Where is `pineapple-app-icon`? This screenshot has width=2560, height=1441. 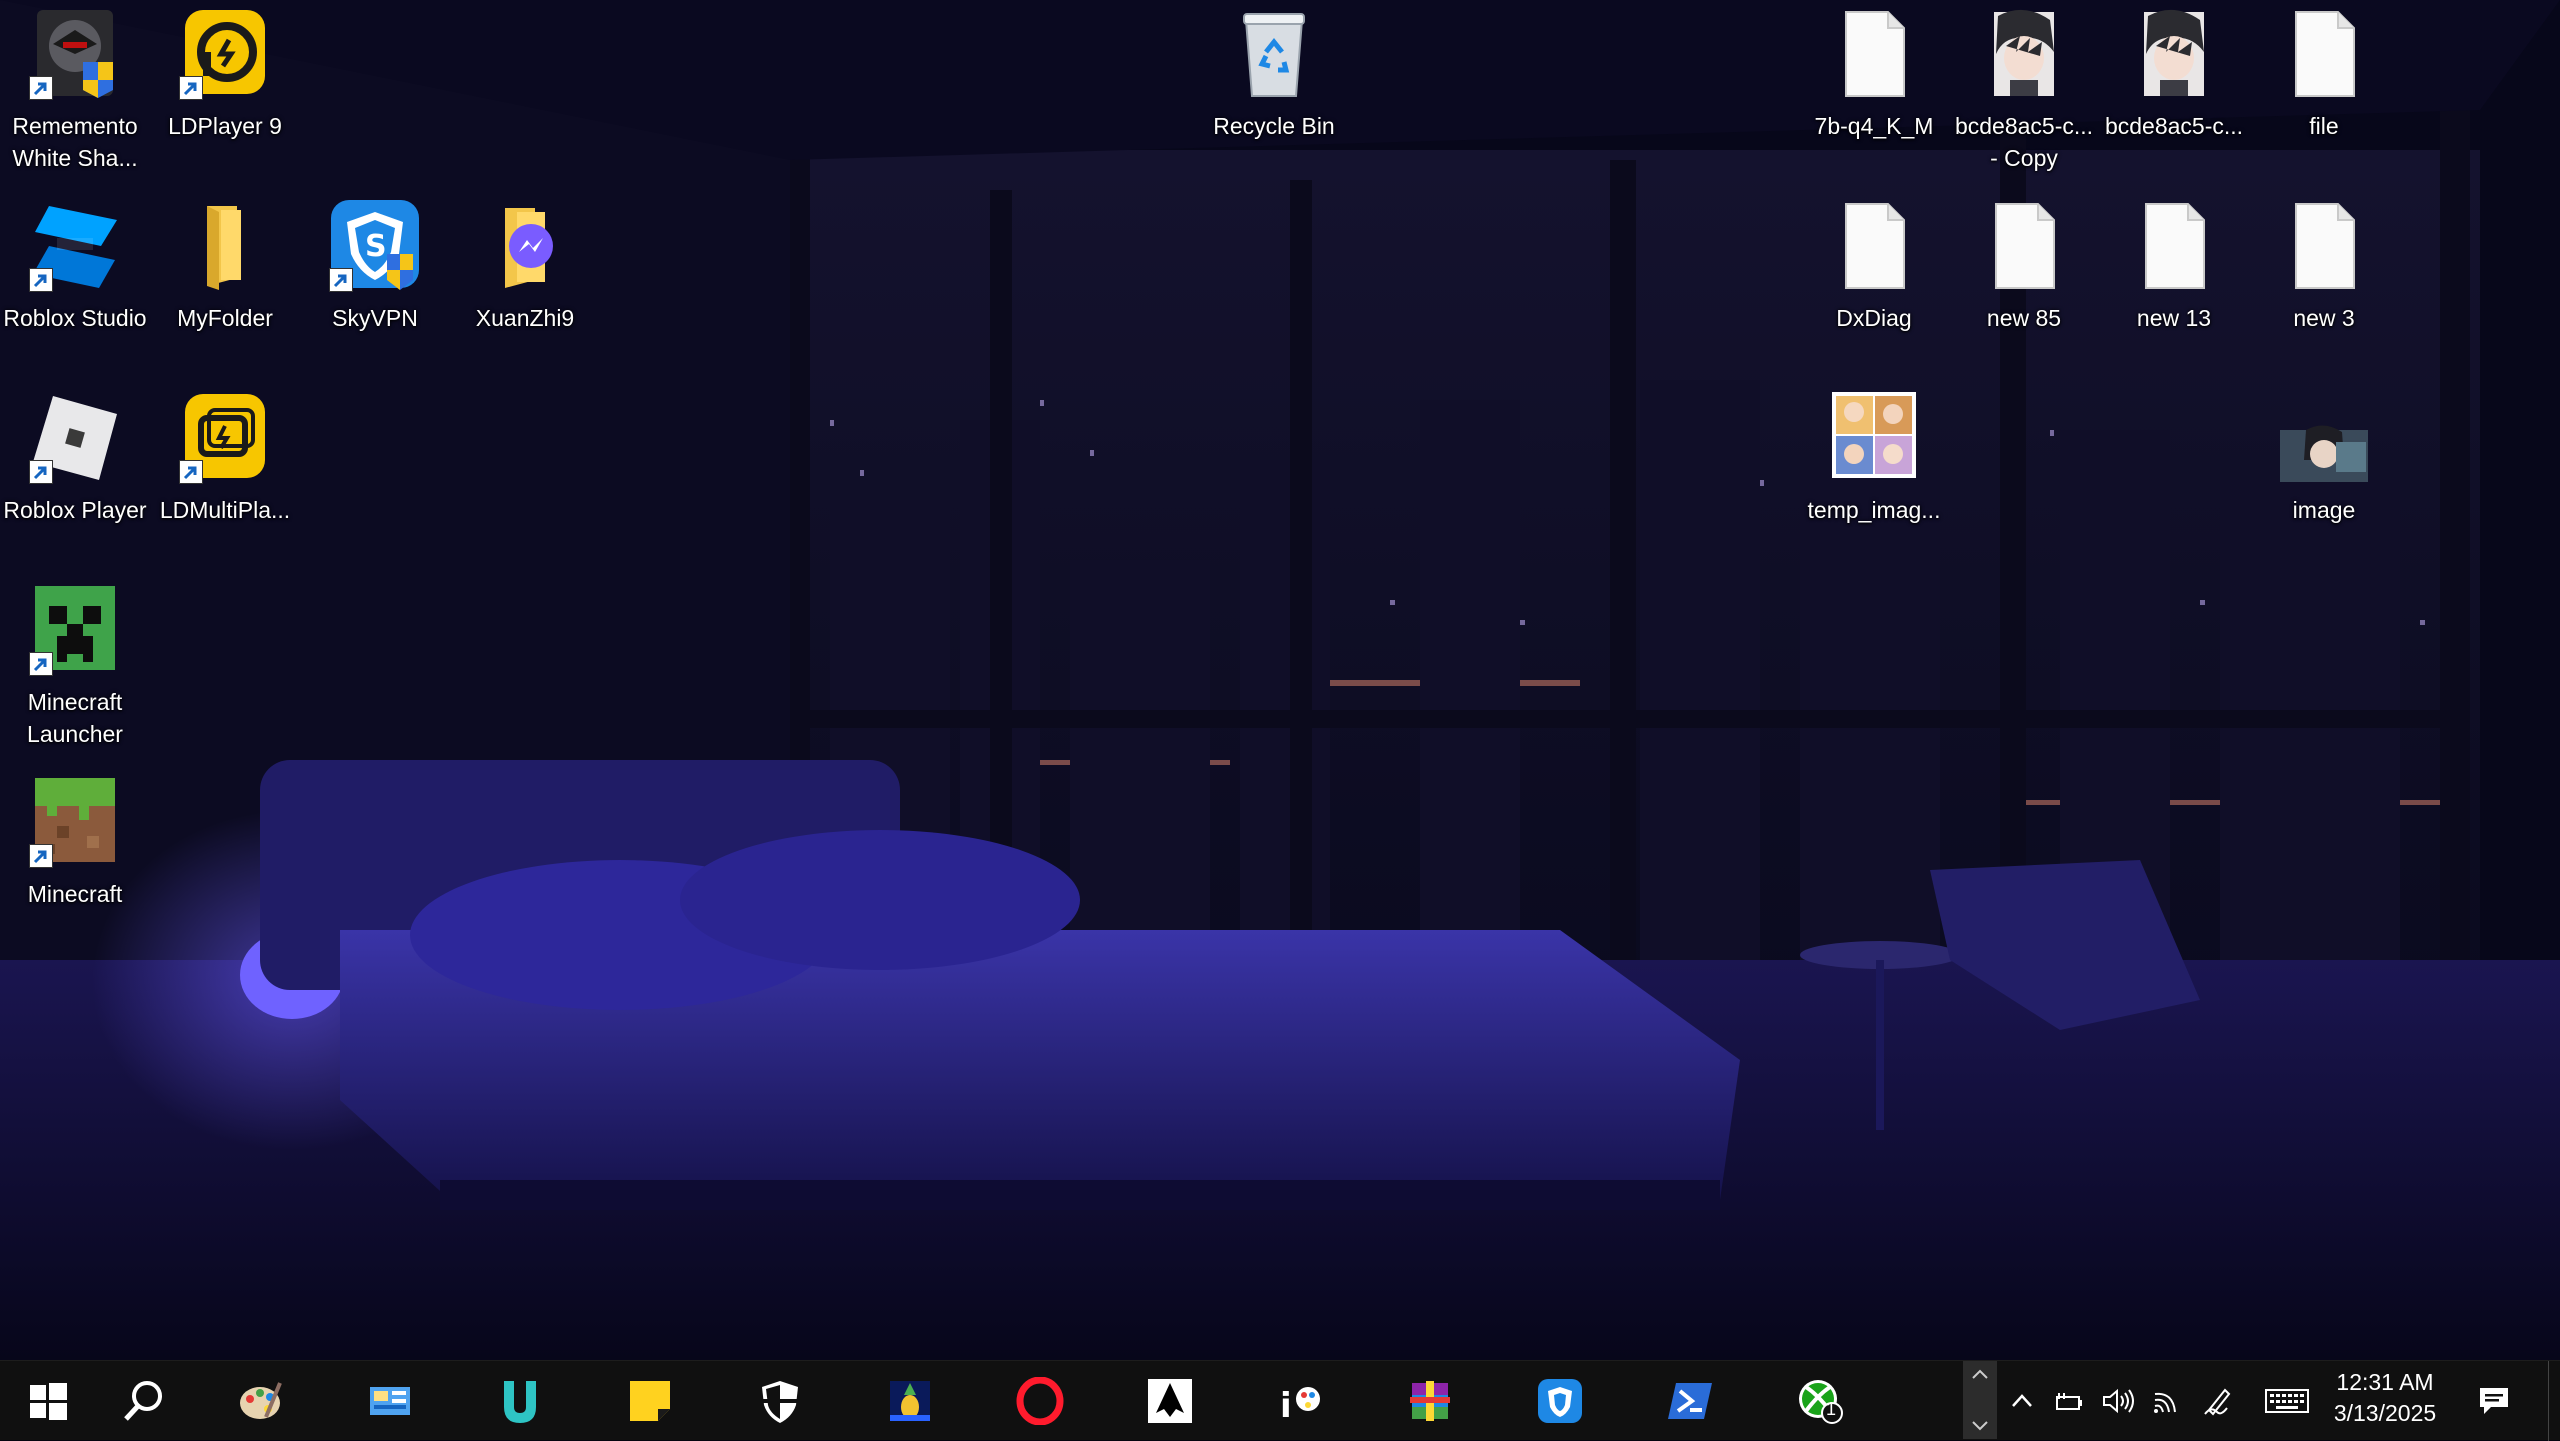 pineapple-app-icon is located at coordinates (910, 1401).